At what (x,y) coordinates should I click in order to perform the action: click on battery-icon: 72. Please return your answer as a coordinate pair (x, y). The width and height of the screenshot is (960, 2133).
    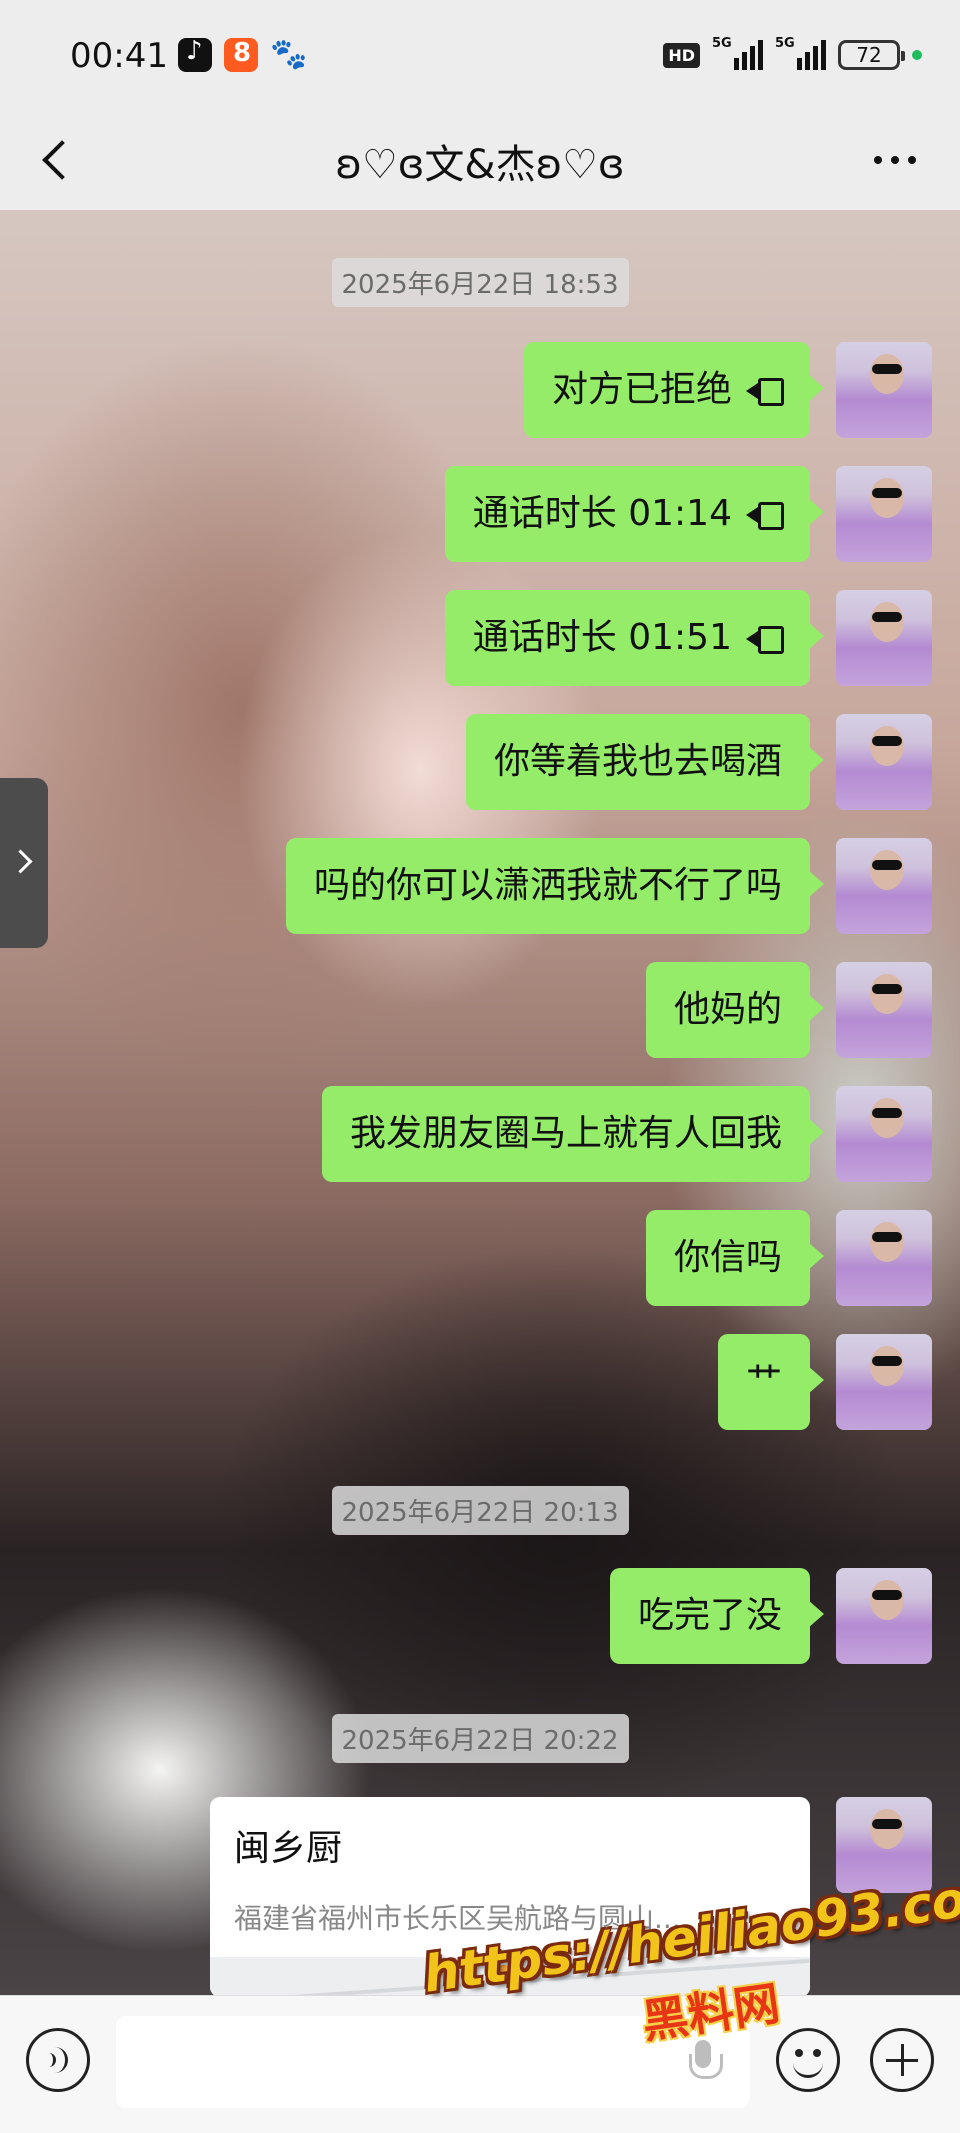
    Looking at the image, I should click on (871, 55).